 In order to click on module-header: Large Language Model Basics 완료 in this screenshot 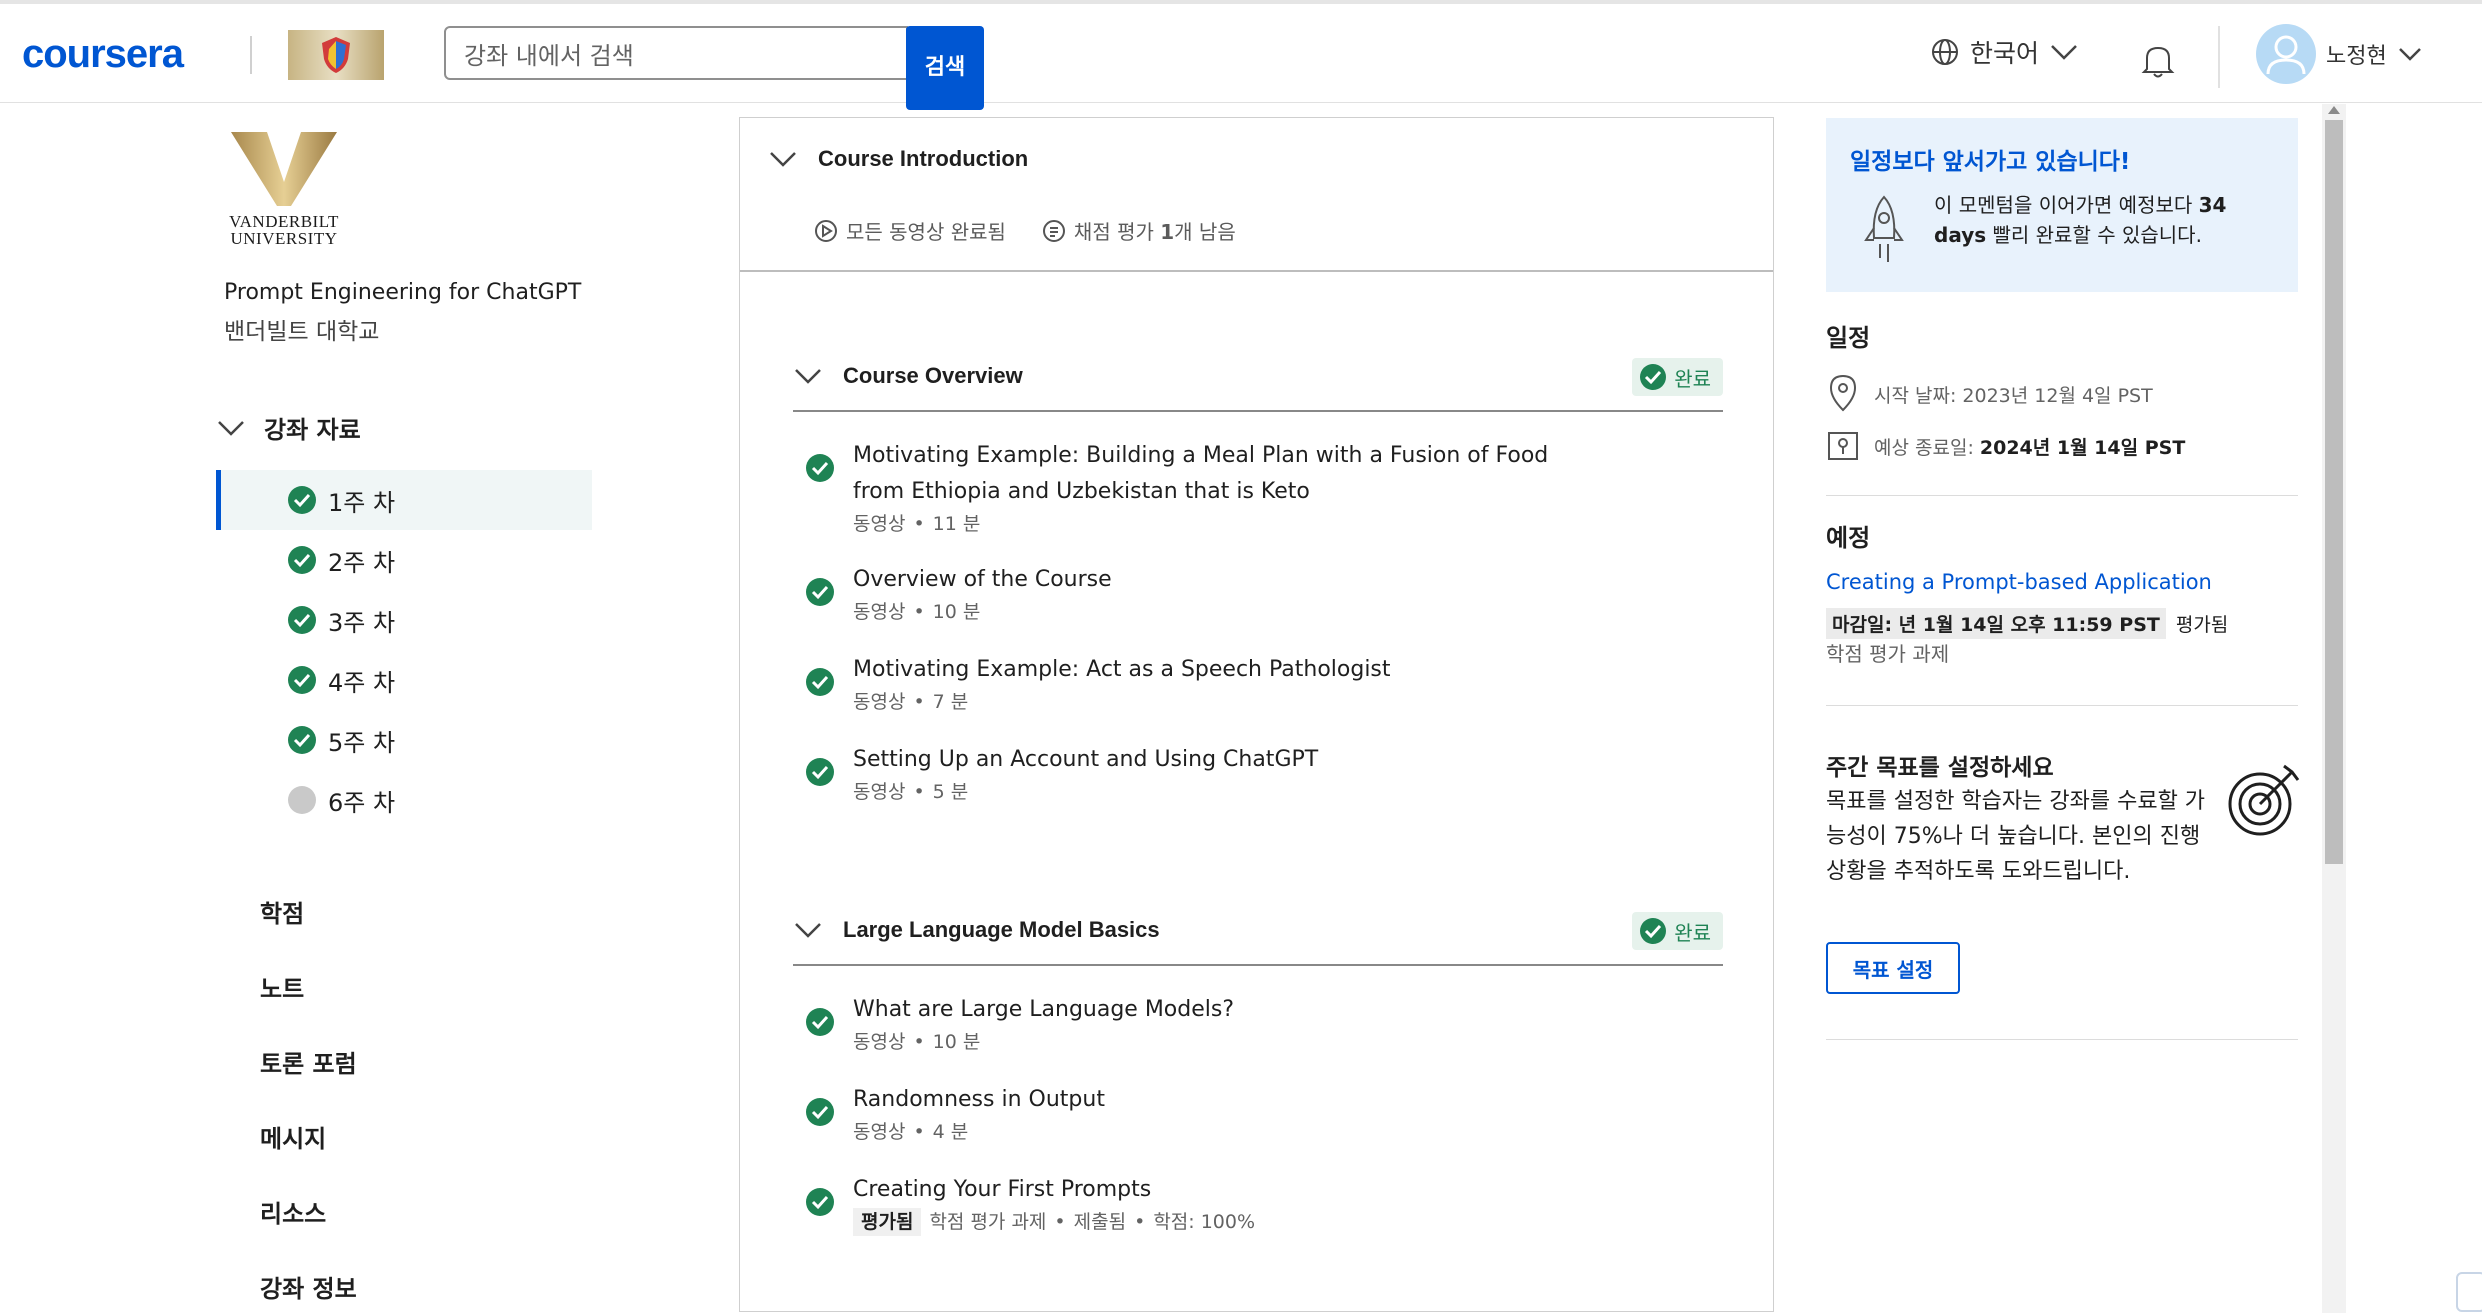, I will do `click(1258, 931)`.